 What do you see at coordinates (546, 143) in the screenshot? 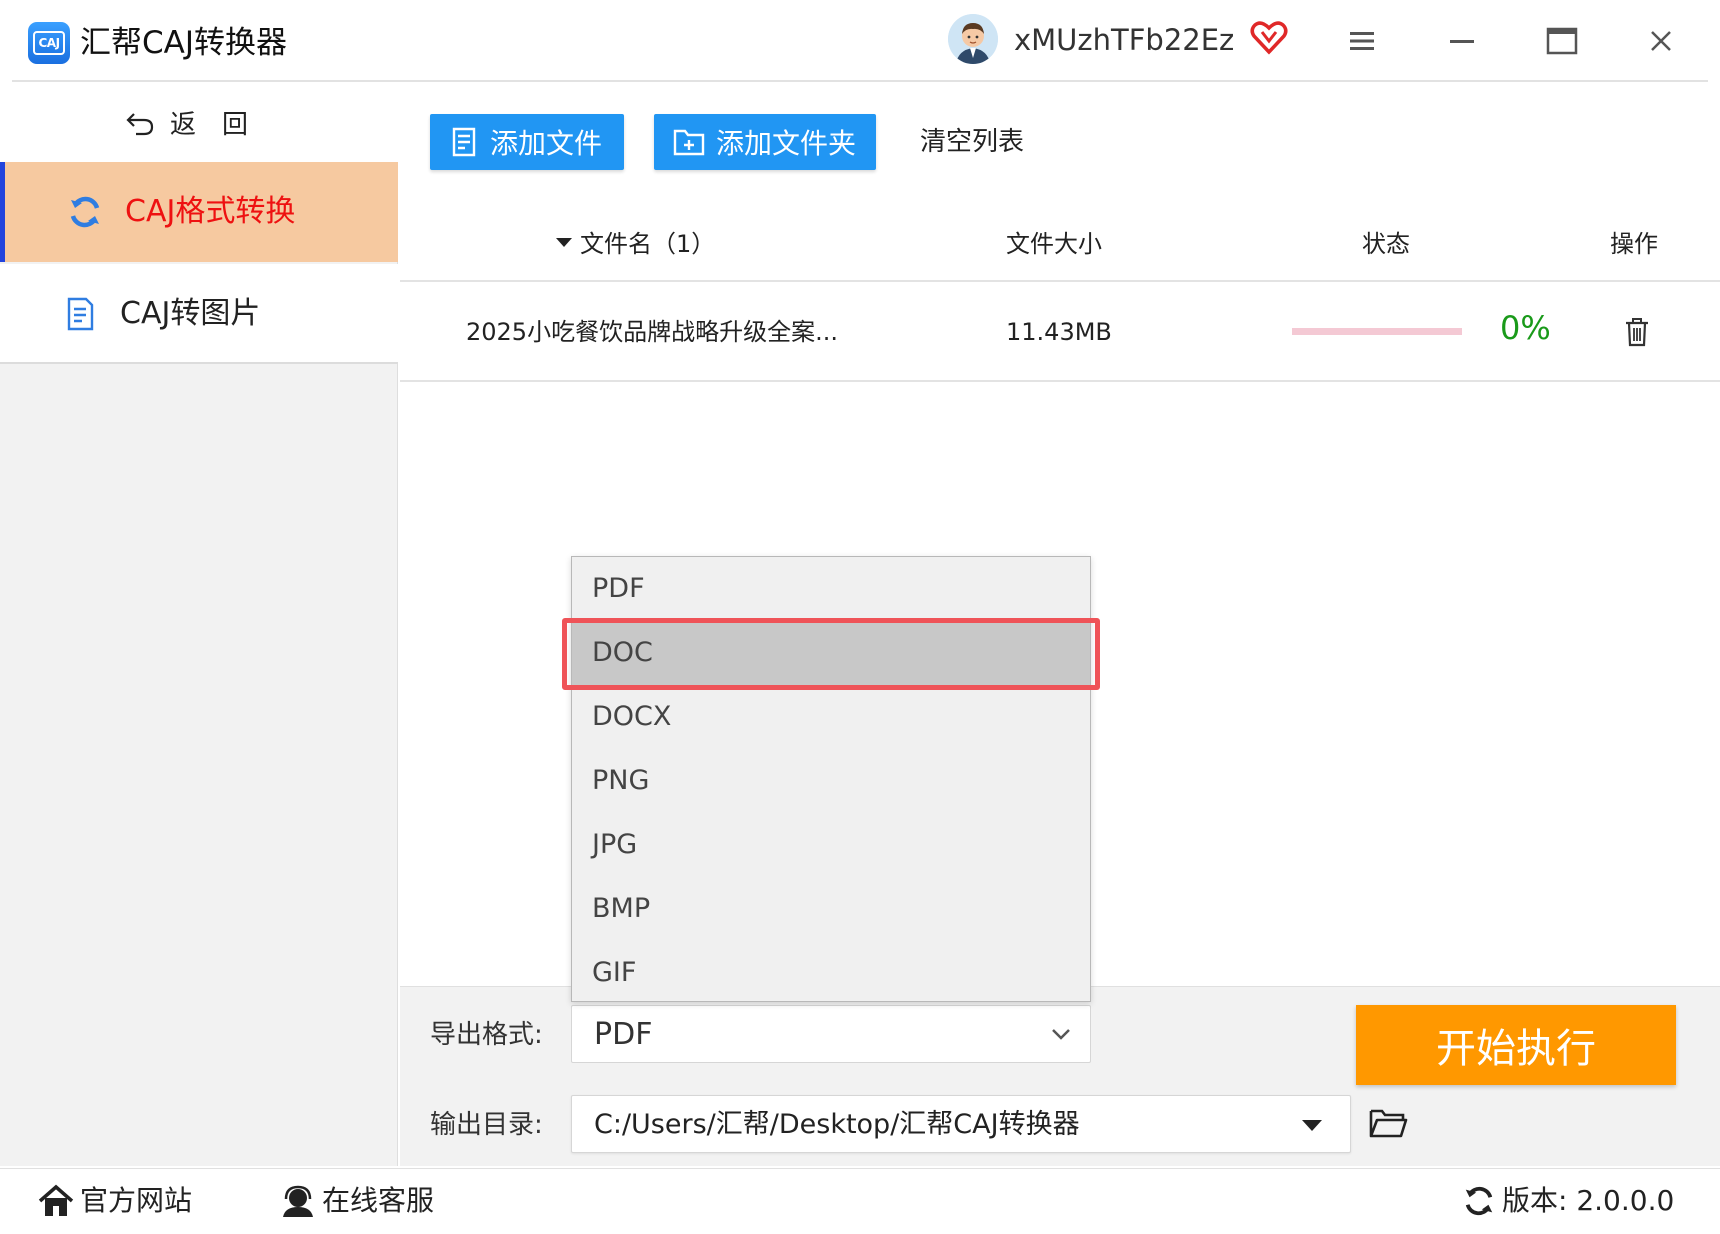
I see `add-file-label: 添加文件` at bounding box center [546, 143].